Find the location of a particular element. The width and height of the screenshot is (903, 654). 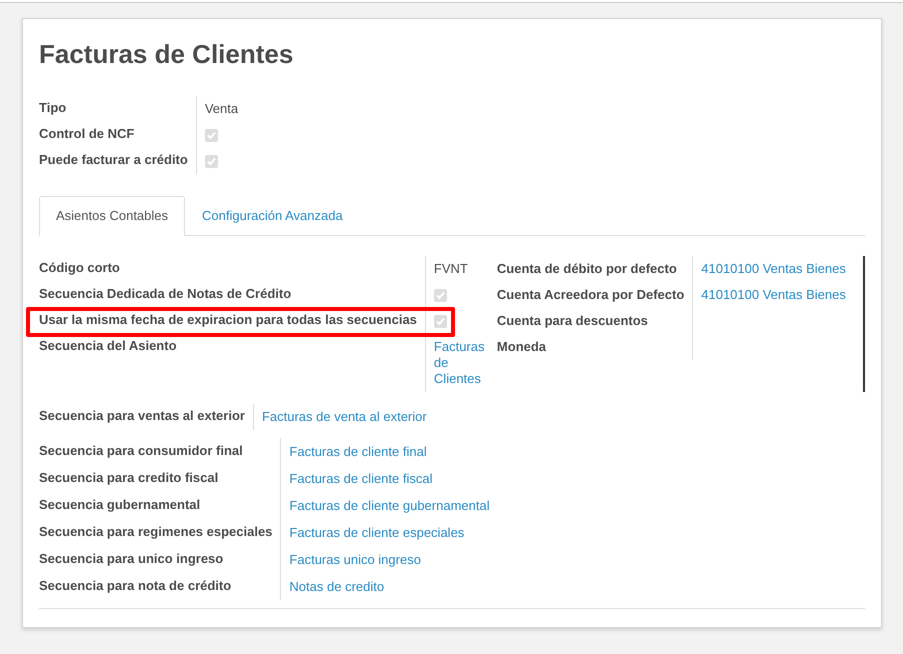

field-link: Facturas de cliente fiscal is located at coordinates (573, 479).